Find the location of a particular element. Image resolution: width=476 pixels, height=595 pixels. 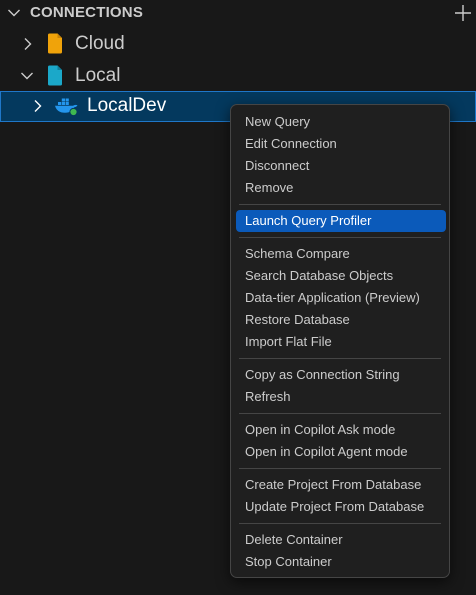

plus-icon is located at coordinates (463, 13).